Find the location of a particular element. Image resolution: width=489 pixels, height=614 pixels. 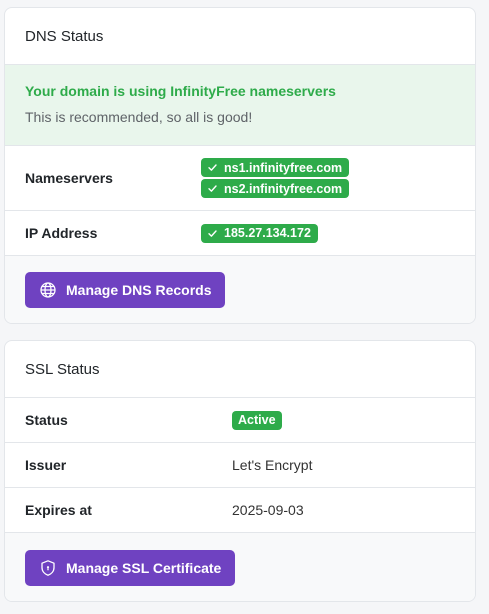

nameserver-badge: ns1.infinityfree.com is located at coordinates (275, 167).